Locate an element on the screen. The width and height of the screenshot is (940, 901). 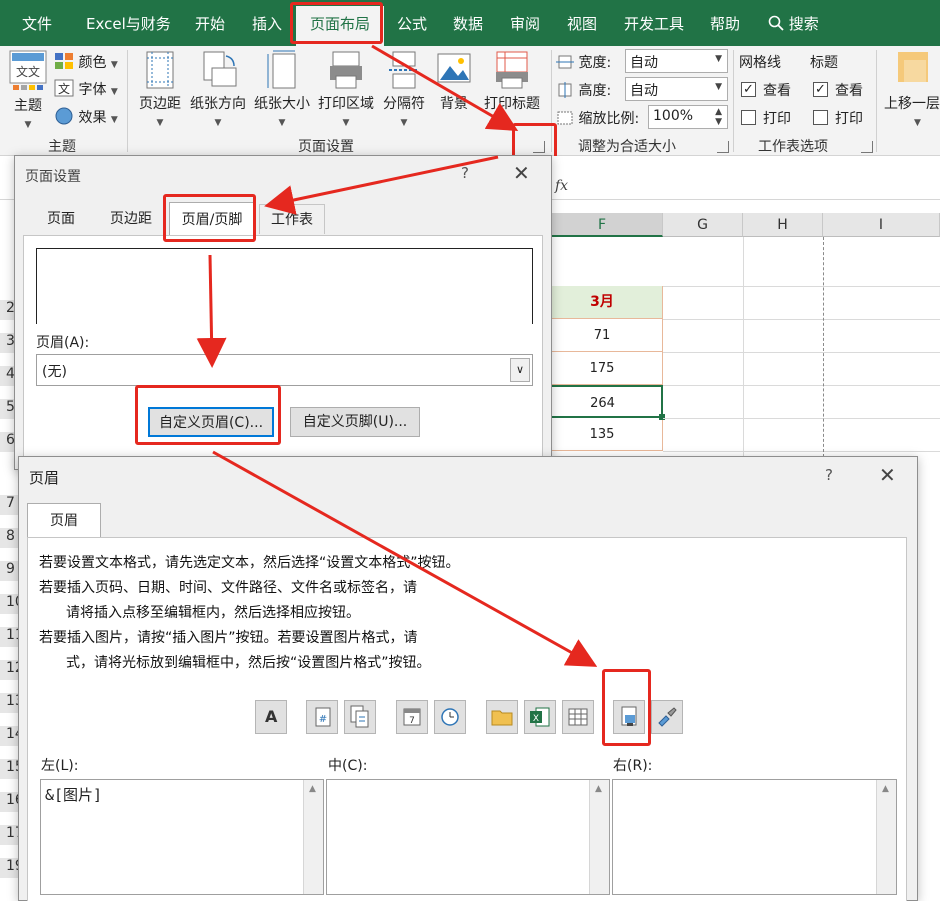
arrow-to-insert-picture is located at coordinates (405, 558).